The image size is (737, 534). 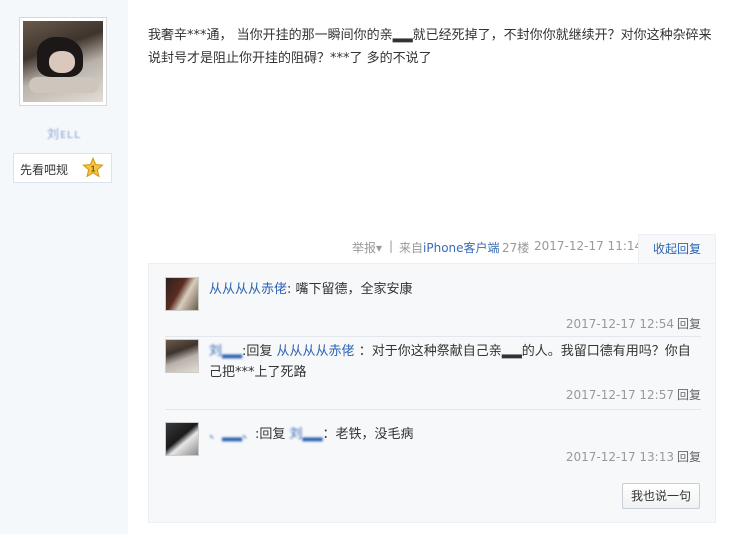 What do you see at coordinates (354, 289) in the screenshot?
I see `reply-text: 嘴下留德，全家安康` at bounding box center [354, 289].